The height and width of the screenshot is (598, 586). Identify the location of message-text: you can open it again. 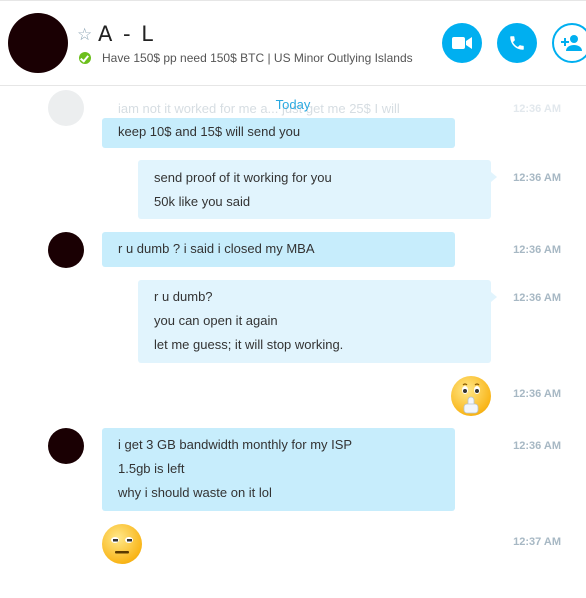
(216, 320).